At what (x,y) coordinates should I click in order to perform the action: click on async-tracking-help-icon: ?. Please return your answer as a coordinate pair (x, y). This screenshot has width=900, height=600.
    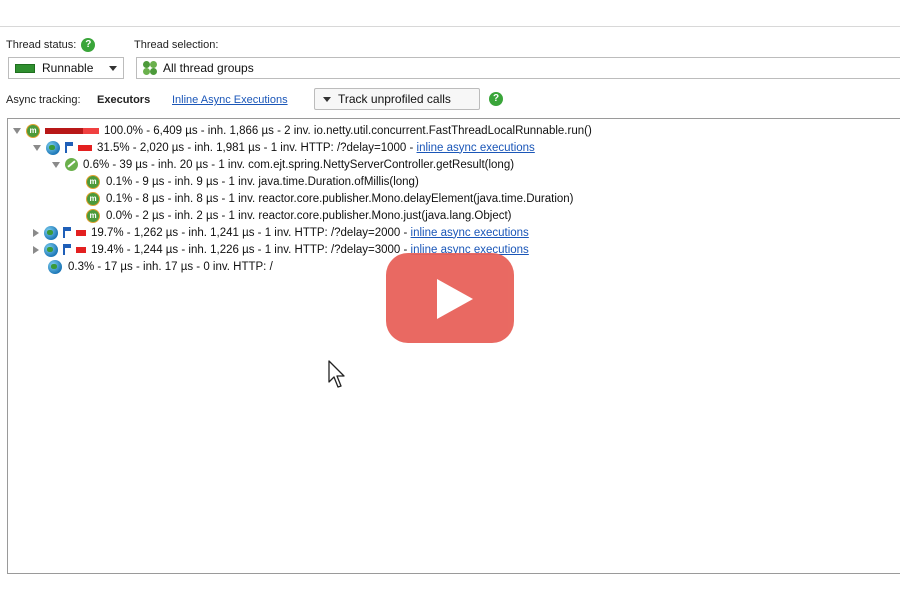
    Looking at the image, I should click on (496, 99).